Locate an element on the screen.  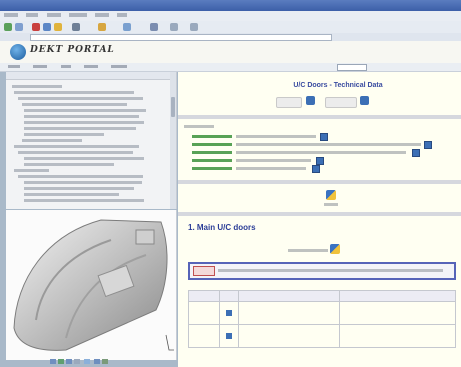
portal-subnav is located at coordinates (230, 67).